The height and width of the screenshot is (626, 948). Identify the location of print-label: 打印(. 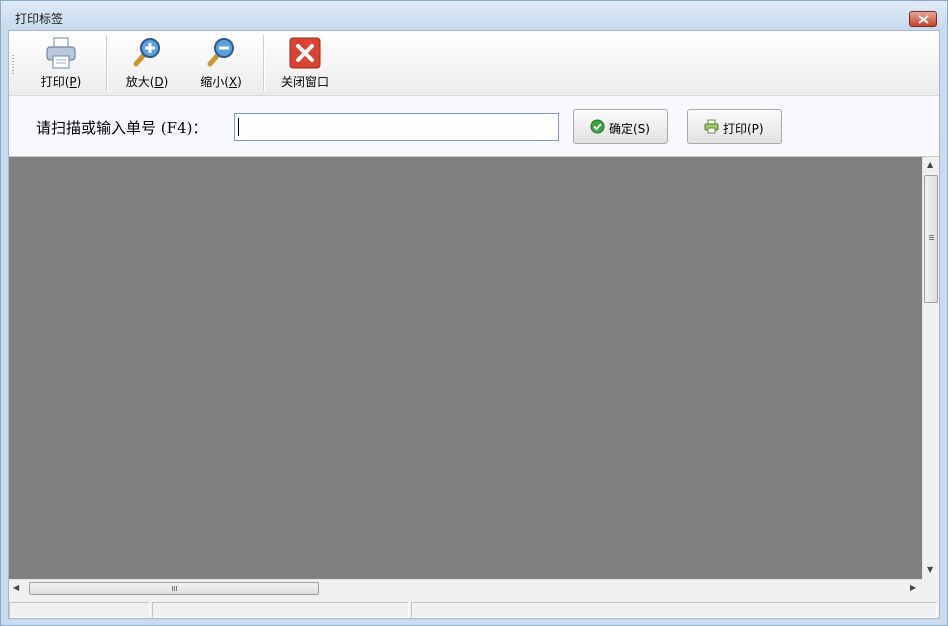
(55, 82).